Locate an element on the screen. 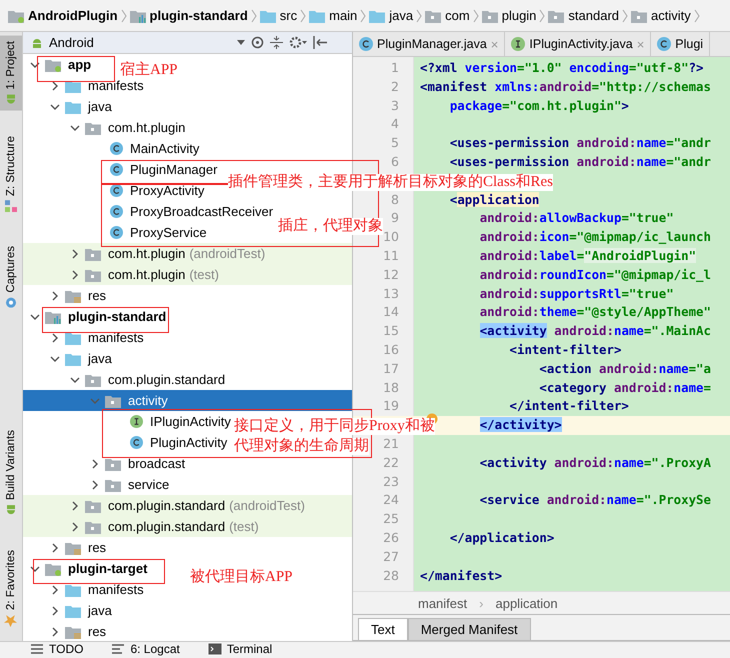 This screenshot has width=730, height=658. line-number: 3 is located at coordinates (395, 105).